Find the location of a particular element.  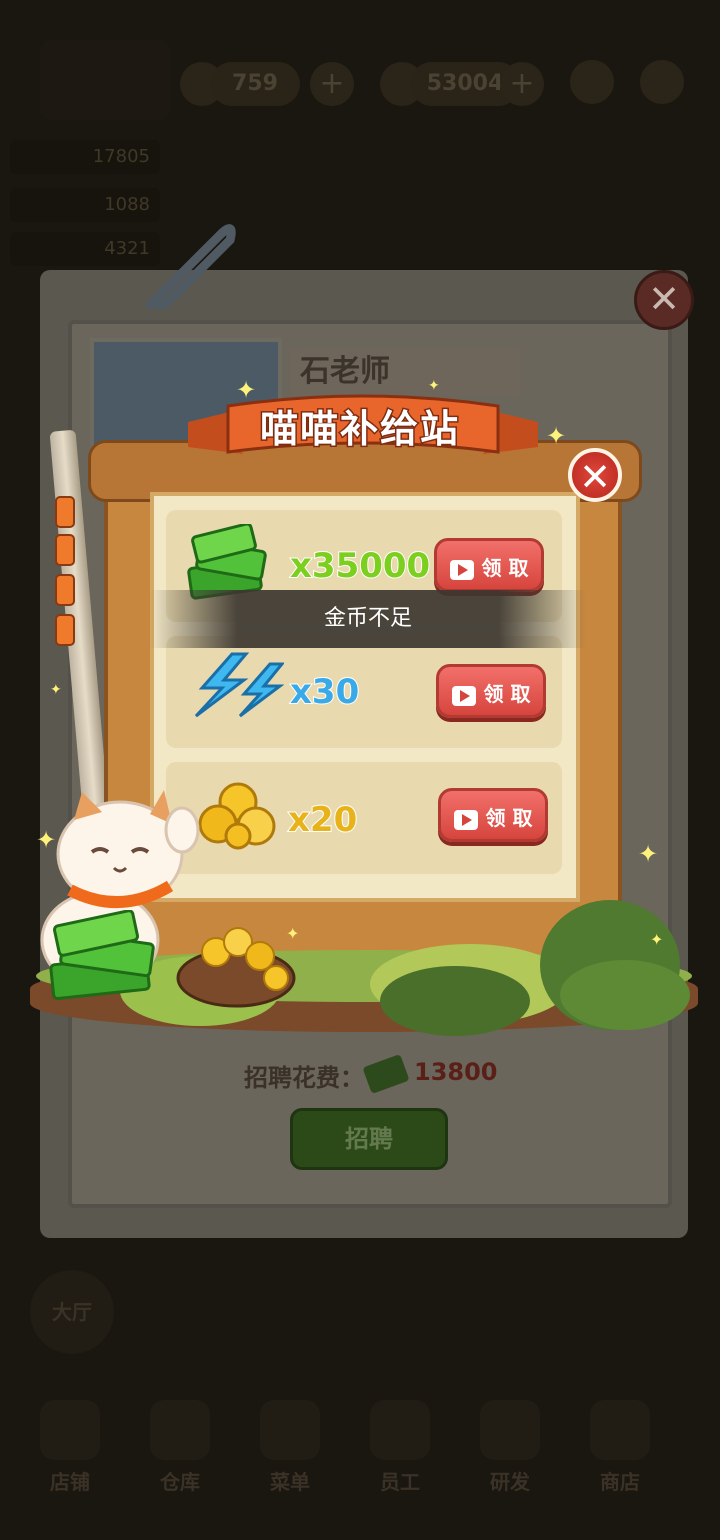

popup-title: 喵喵补给站 is located at coordinates (359, 429).